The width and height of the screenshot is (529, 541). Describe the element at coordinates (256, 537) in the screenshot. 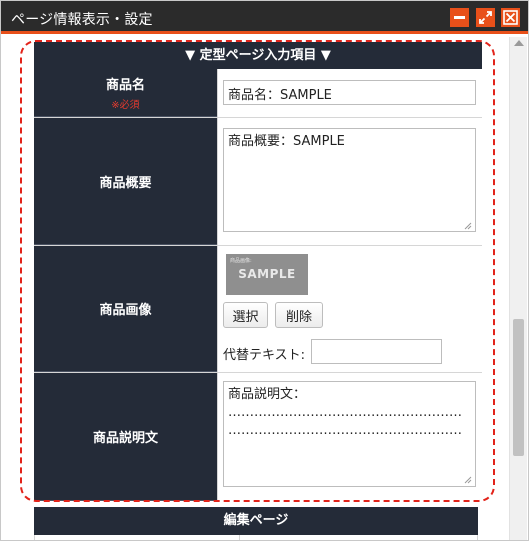

I see `edit-page-row` at that location.